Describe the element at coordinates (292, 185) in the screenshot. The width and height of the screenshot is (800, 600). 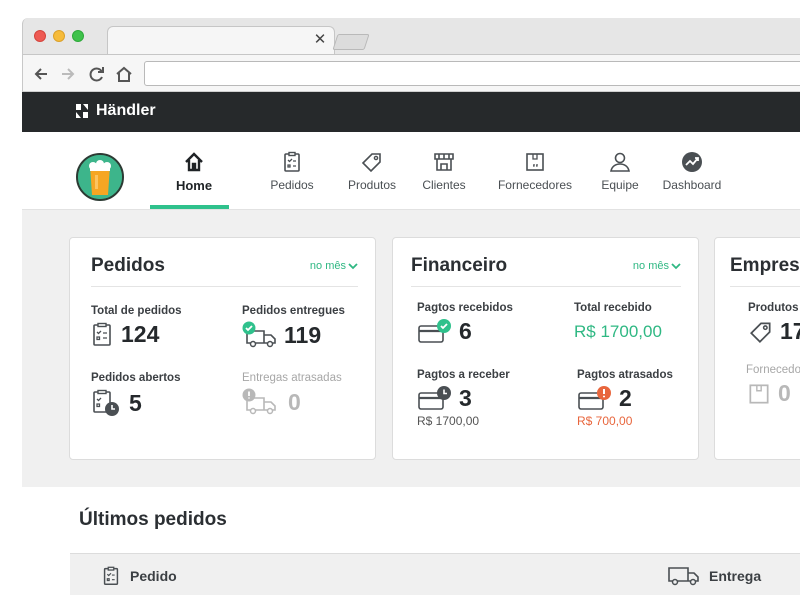
I see `nav-item-label: Pedidos` at that location.